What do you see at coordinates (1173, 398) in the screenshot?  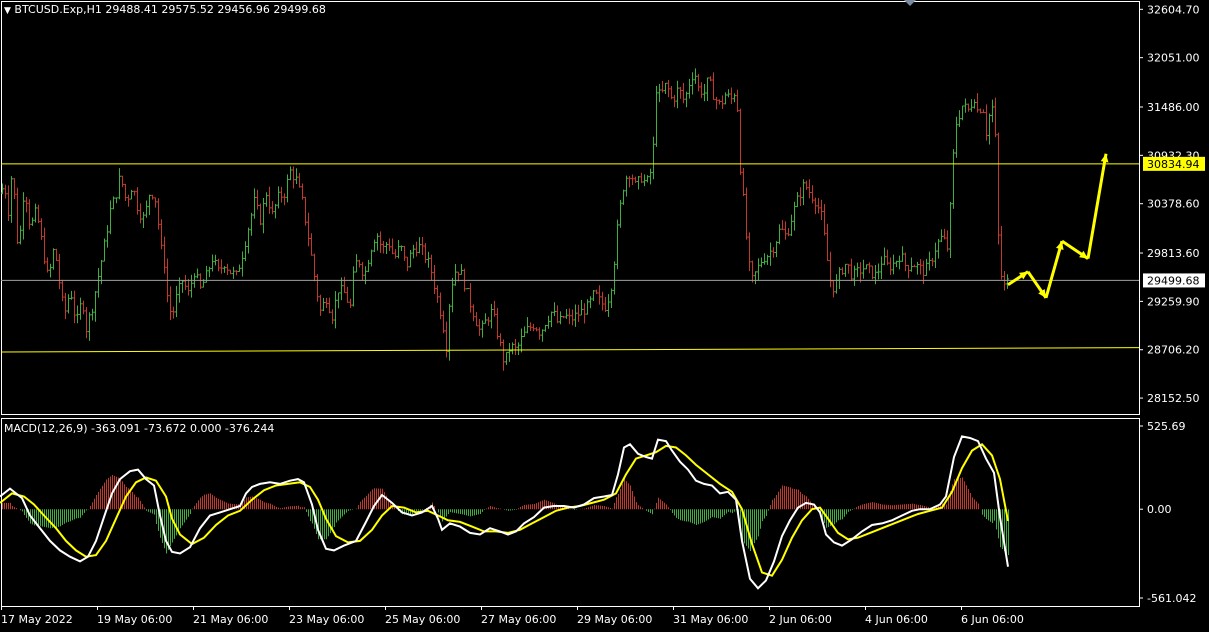 I see `price-tick-label: 28152.50` at bounding box center [1173, 398].